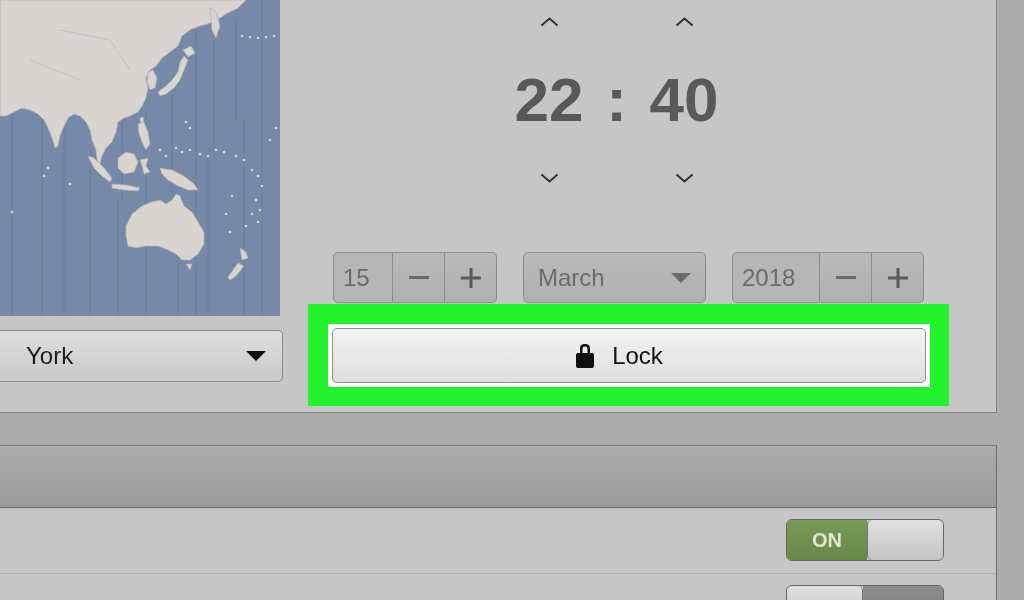 The image size is (1024, 600). Describe the element at coordinates (629, 355) in the screenshot. I see `lock-button: Lock` at that location.